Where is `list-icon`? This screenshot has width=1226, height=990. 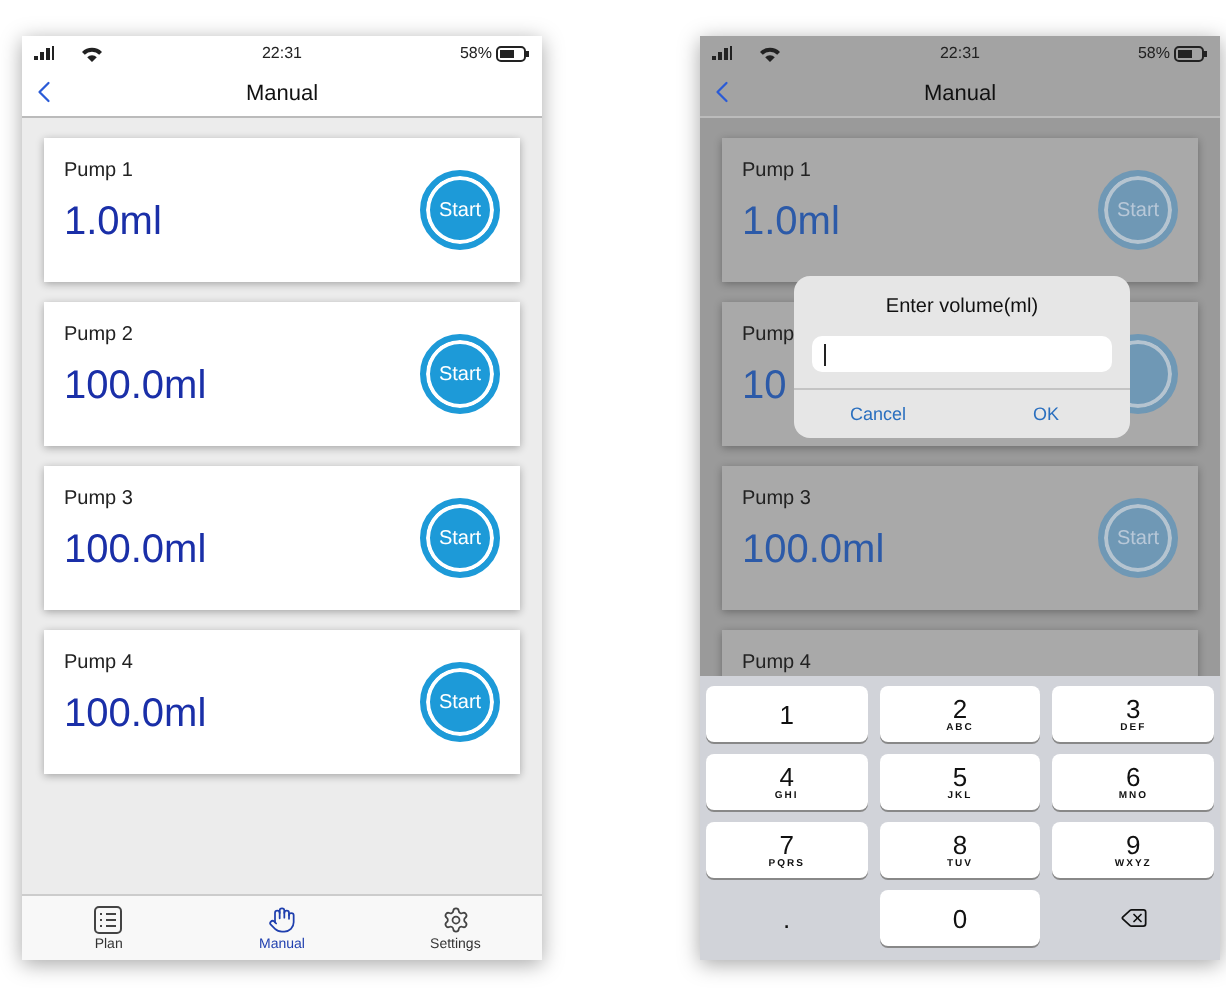
list-icon is located at coordinates (108, 919).